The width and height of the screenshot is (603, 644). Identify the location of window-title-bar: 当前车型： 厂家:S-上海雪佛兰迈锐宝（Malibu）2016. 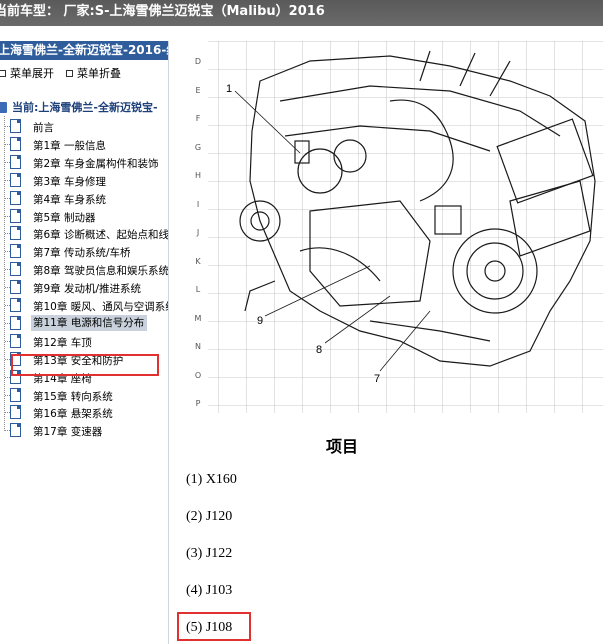
(301, 13).